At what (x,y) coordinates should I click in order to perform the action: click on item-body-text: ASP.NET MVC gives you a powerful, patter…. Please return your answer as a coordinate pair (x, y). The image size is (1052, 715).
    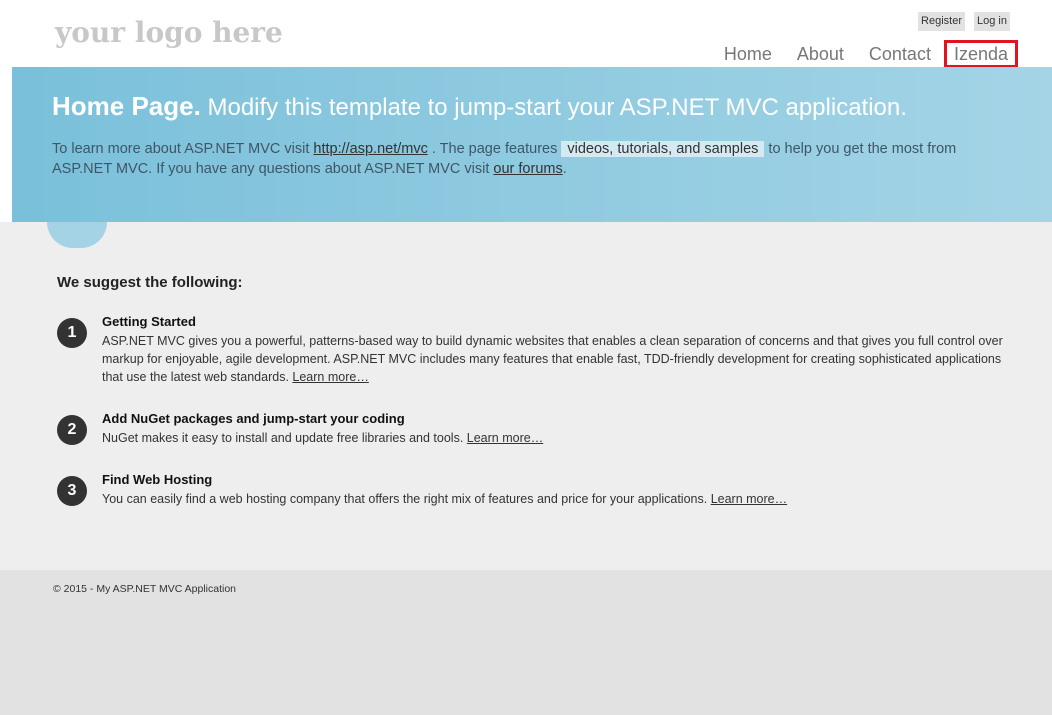
    Looking at the image, I should click on (552, 359).